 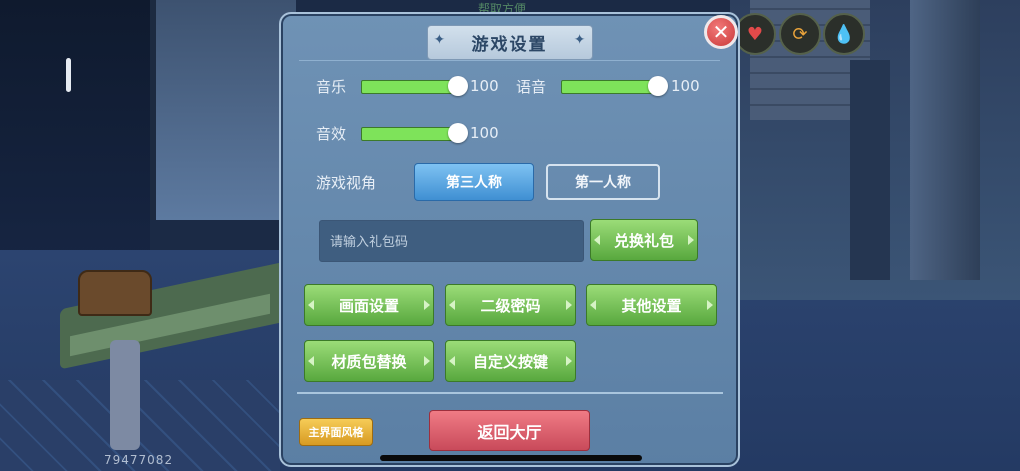 I want to click on footer-divider, so click(x=510, y=393).